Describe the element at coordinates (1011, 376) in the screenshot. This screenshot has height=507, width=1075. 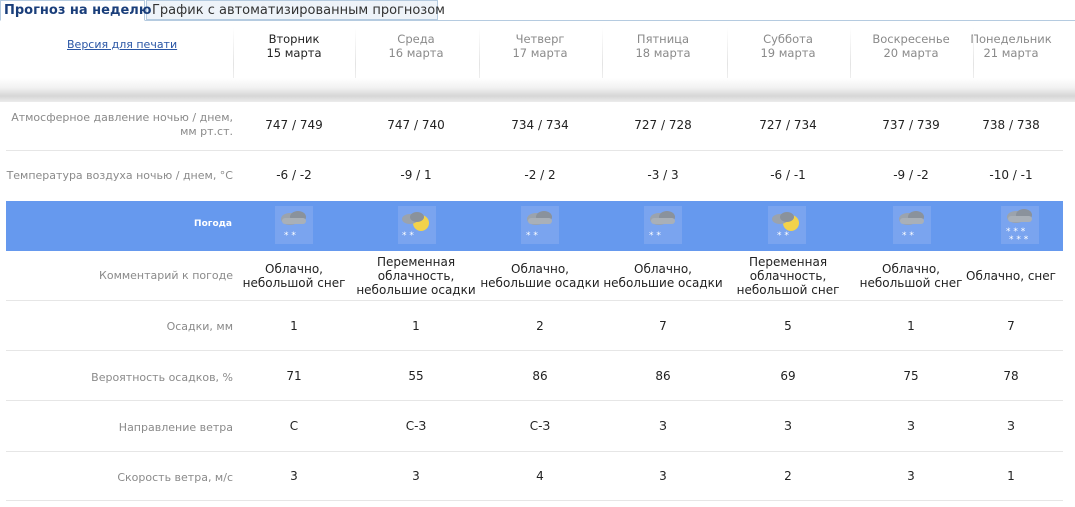
I see `precipitation-probability-value: 78` at that location.